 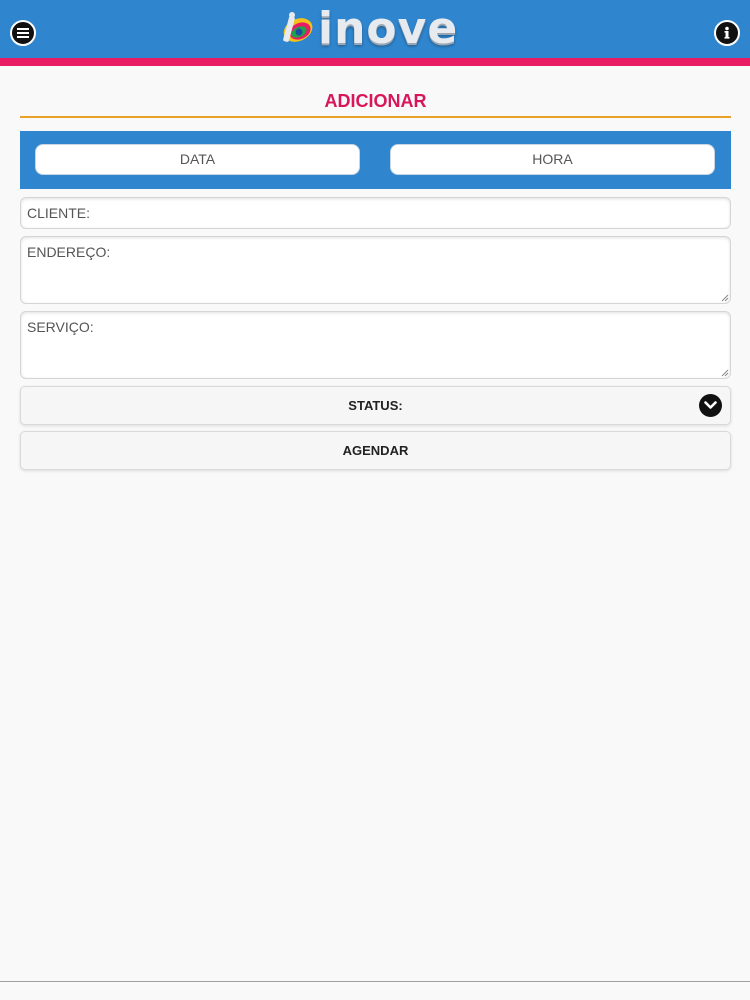 I want to click on app-header: inove, so click(x=375, y=29).